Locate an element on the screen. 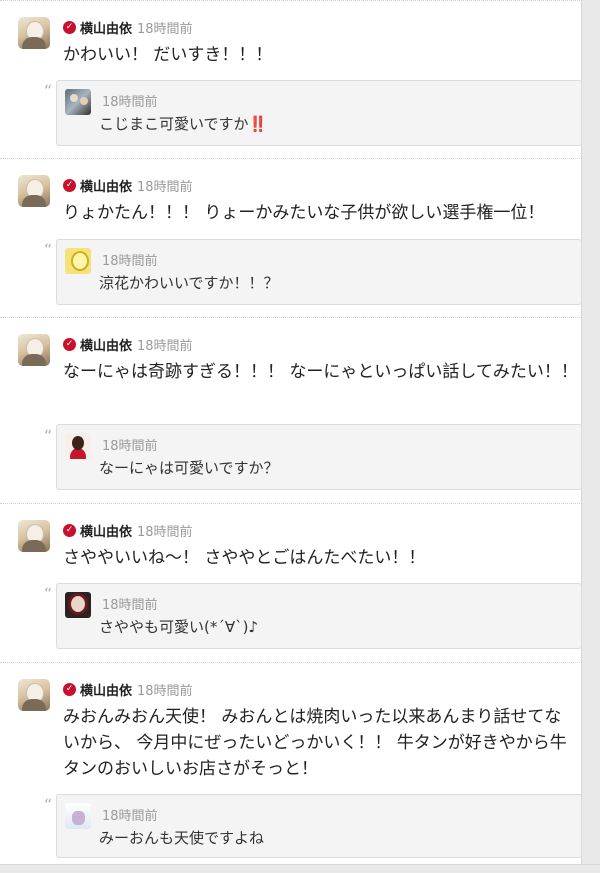 This screenshot has width=600, height=873. reply-box: 18時間前 こじまこ可愛いですか‼️ is located at coordinates (319, 113).